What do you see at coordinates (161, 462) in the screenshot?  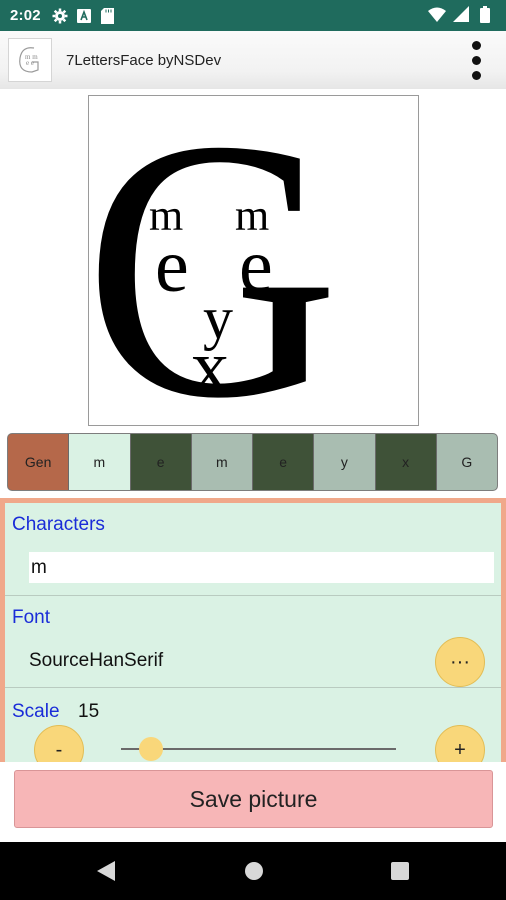 I see `slot-e-1: e` at bounding box center [161, 462].